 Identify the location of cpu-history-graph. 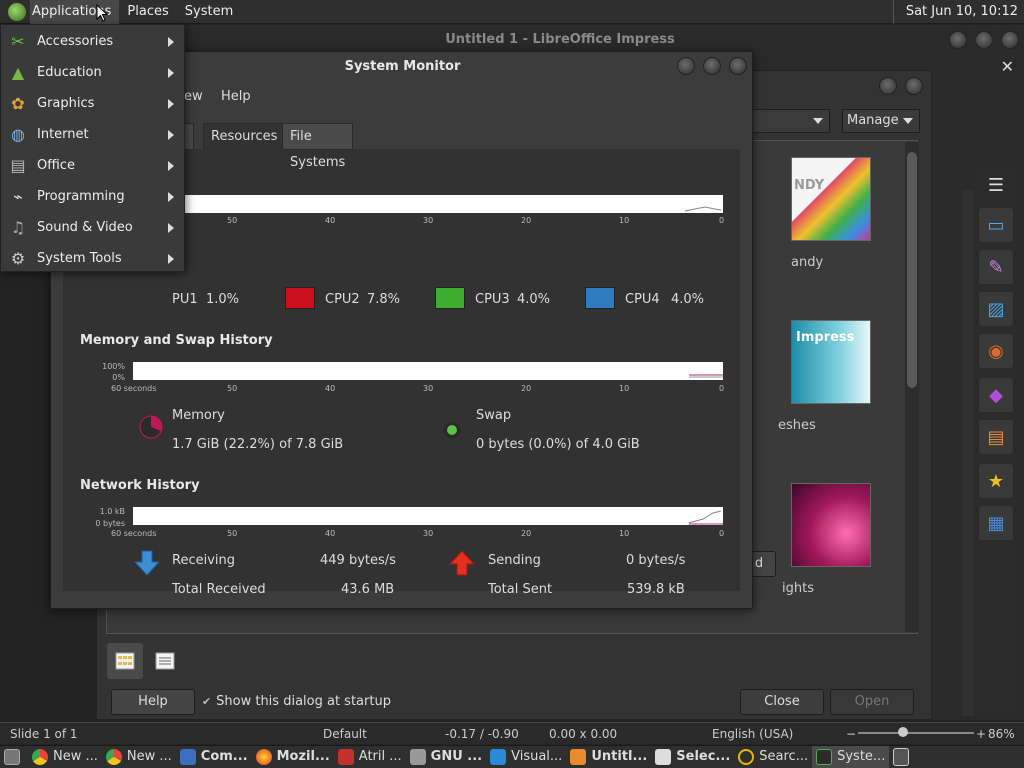
(454, 204).